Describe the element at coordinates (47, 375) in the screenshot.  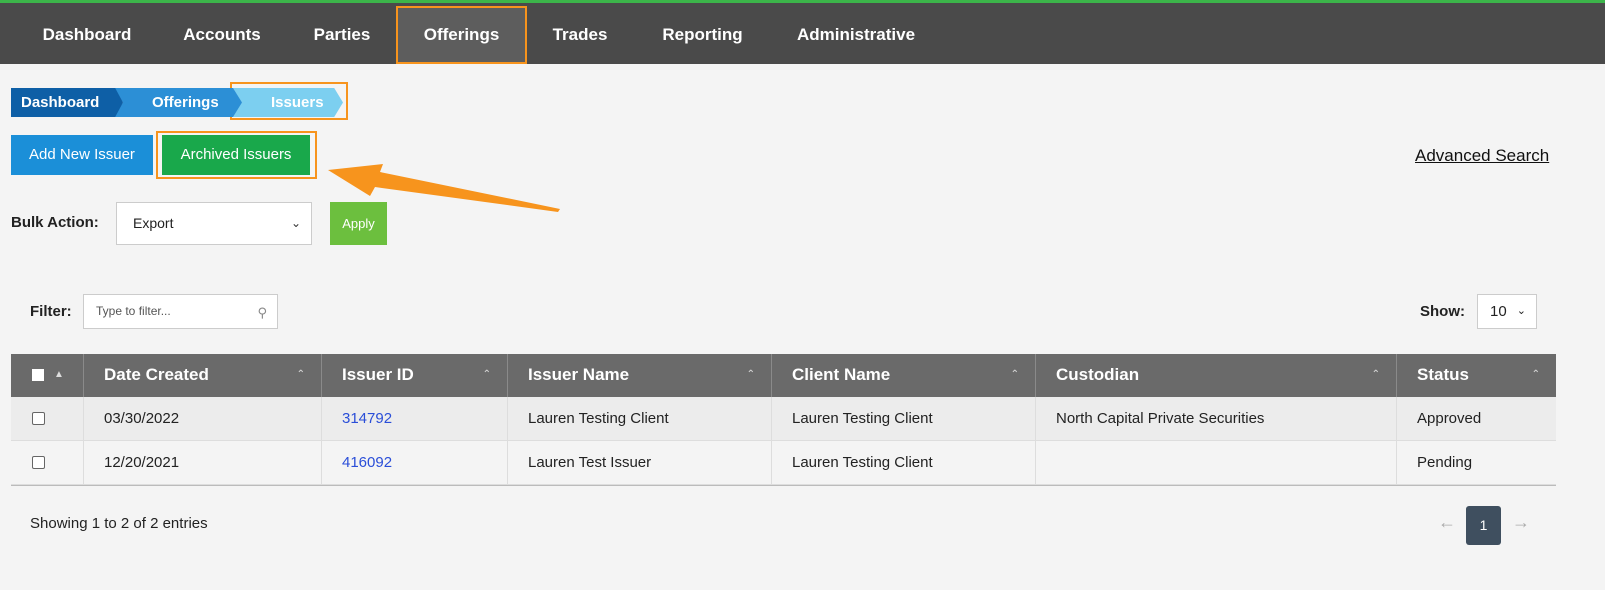
I see `select-all-header: ▲` at that location.